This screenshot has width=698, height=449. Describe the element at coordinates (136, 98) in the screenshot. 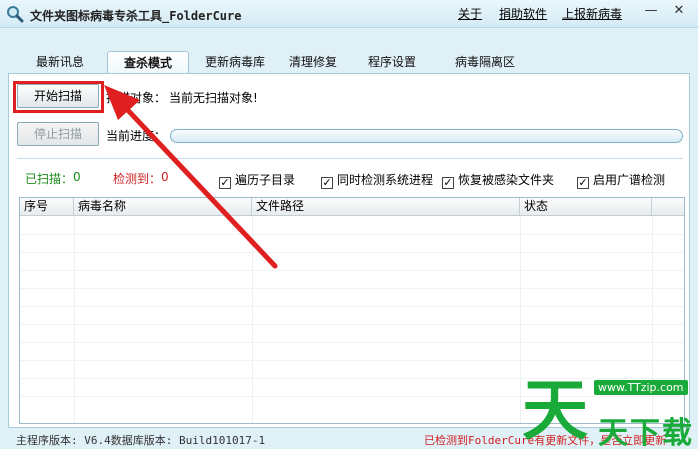

I see `scan-target-label: 扫描对象：` at that location.